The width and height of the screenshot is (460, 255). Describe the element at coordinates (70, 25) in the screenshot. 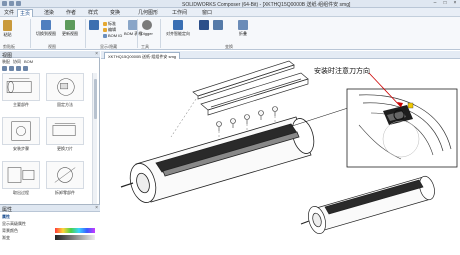

I see `refresh-icon` at that location.